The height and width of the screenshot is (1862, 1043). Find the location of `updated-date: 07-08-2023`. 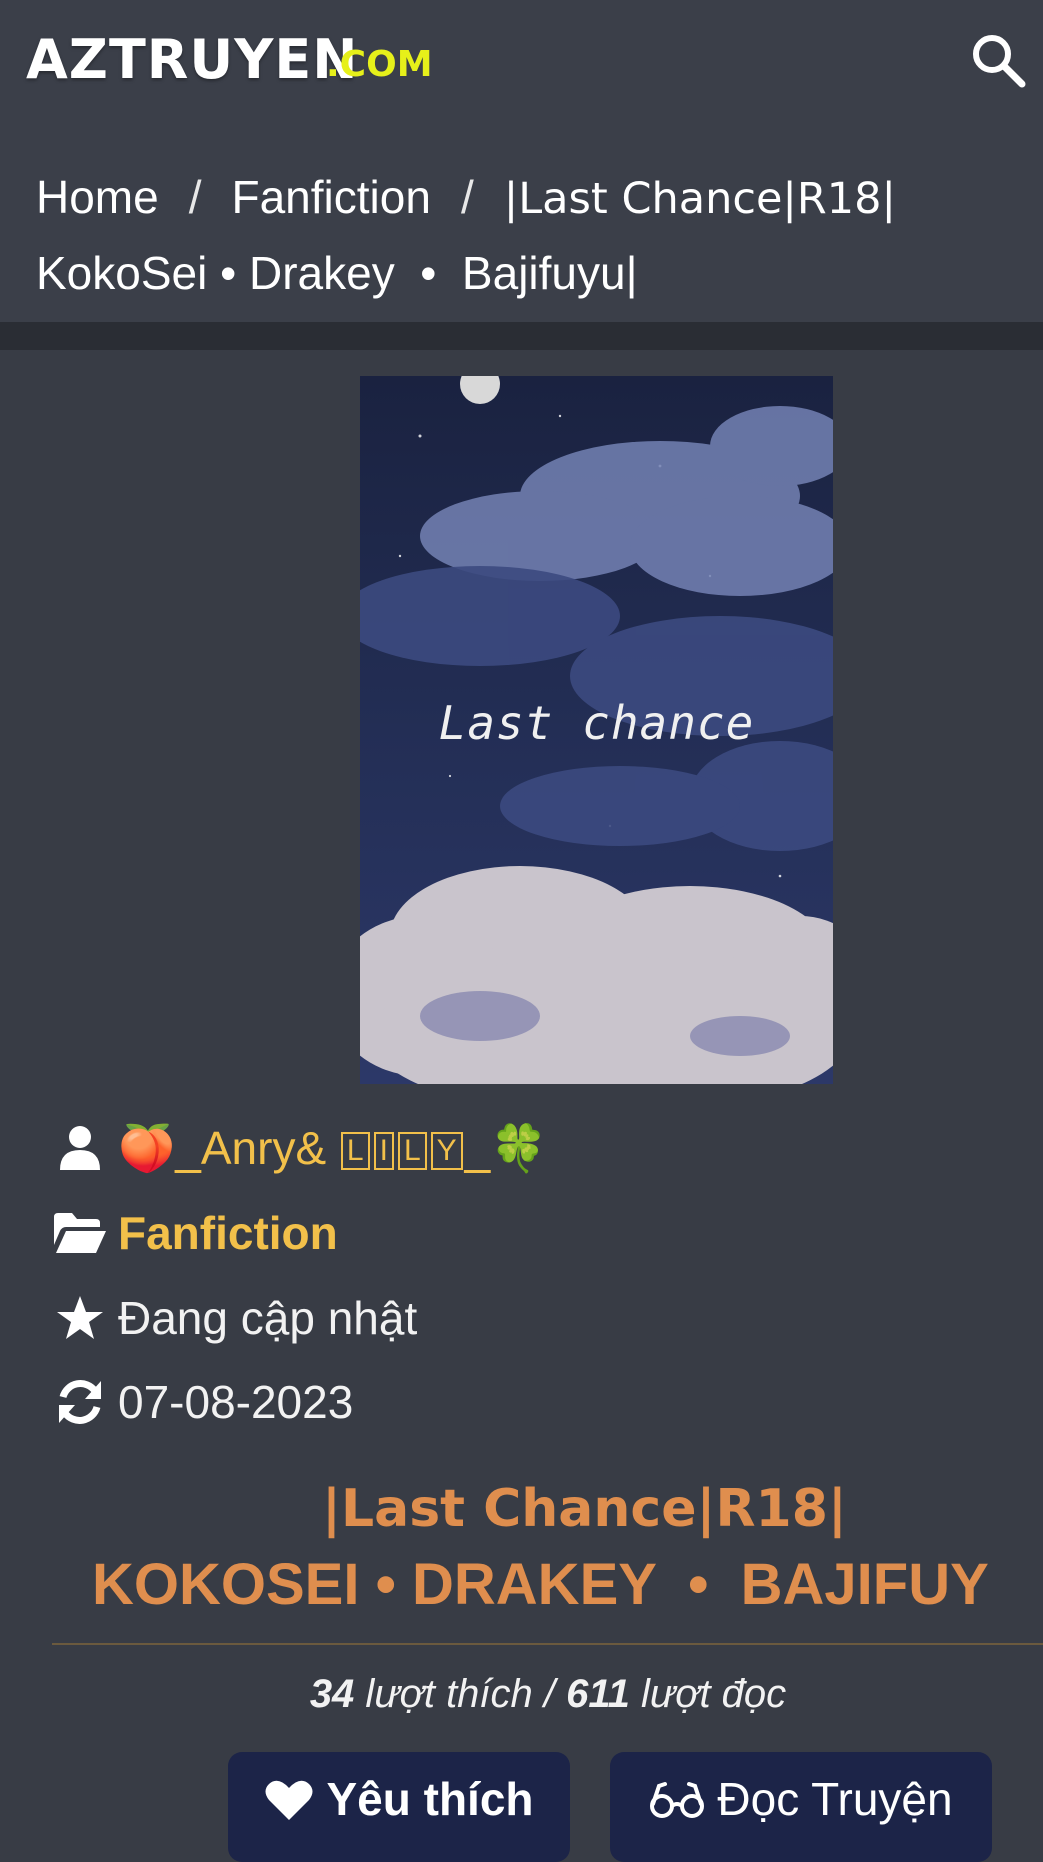

updated-date: 07-08-2023 is located at coordinates (236, 1402).